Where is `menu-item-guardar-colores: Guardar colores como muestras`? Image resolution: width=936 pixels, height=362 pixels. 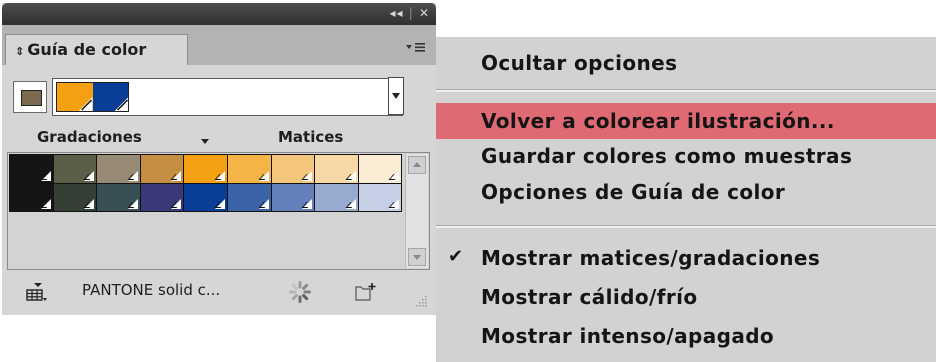 menu-item-guardar-colores: Guardar colores como muestras is located at coordinates (686, 156).